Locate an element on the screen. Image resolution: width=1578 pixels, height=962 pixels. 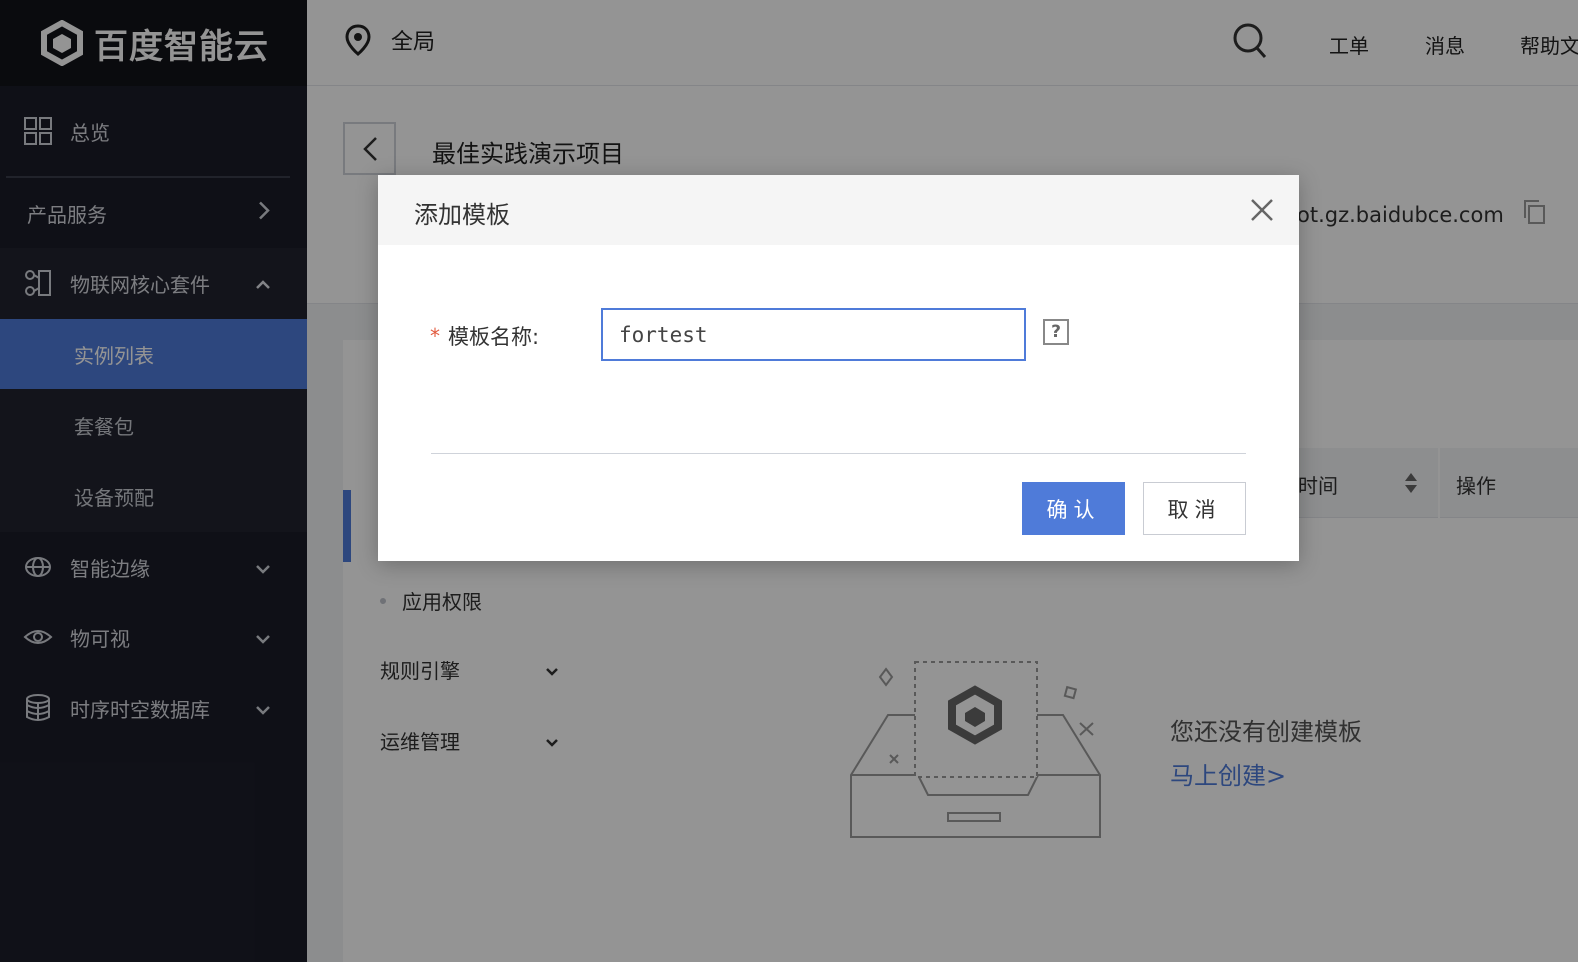
template-name-label: * 模板名称: is located at coordinates (484, 336).